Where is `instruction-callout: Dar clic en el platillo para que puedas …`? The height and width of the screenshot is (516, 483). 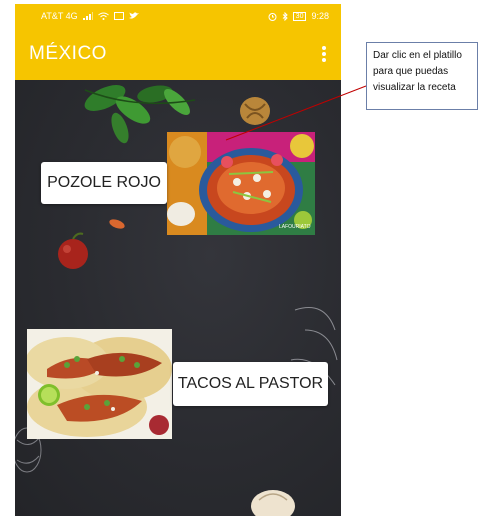
instruction-callout: Dar clic en el platillo para que puedas … is located at coordinates (422, 76).